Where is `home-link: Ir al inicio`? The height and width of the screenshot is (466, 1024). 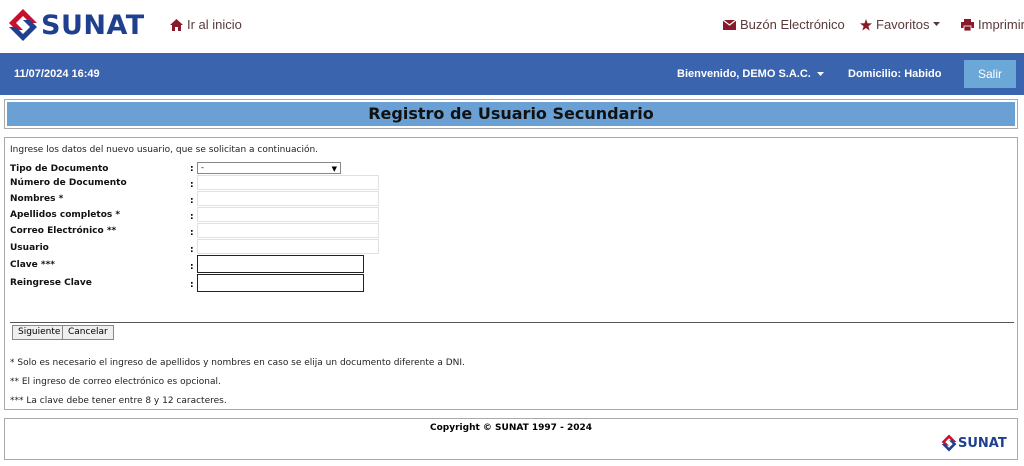
home-link: Ir al inicio is located at coordinates (206, 24).